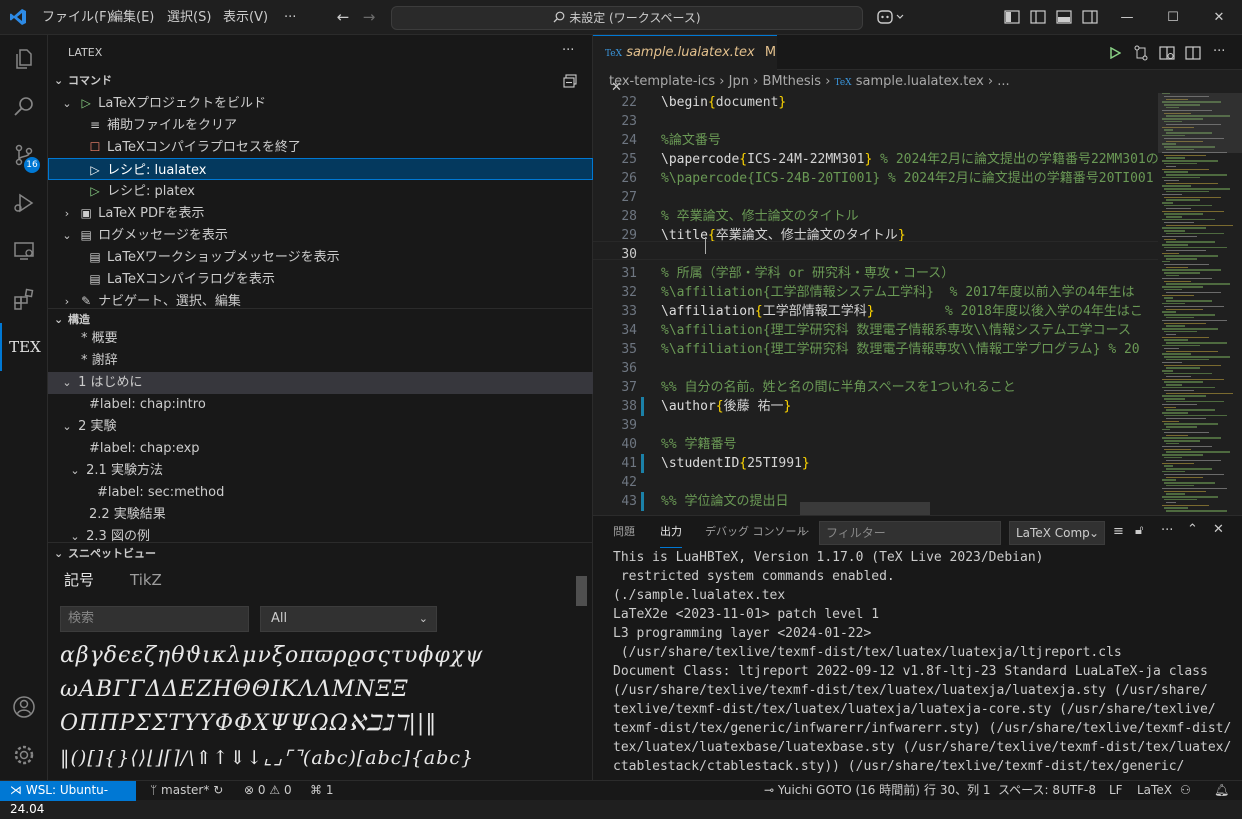 The width and height of the screenshot is (1242, 819). Describe the element at coordinates (24, 107) in the screenshot. I see `search-icon` at that location.